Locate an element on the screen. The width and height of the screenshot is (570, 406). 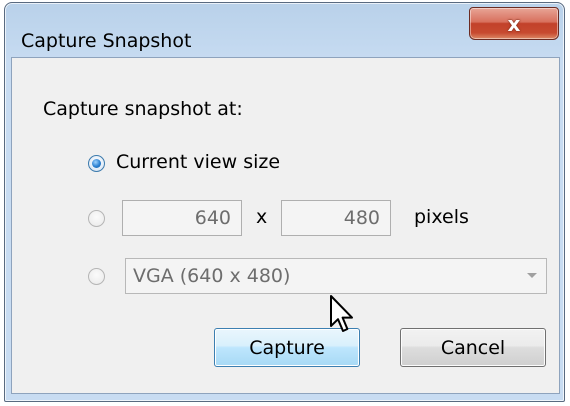
preset-size-select: VGA (640 x 480) is located at coordinates (336, 276).